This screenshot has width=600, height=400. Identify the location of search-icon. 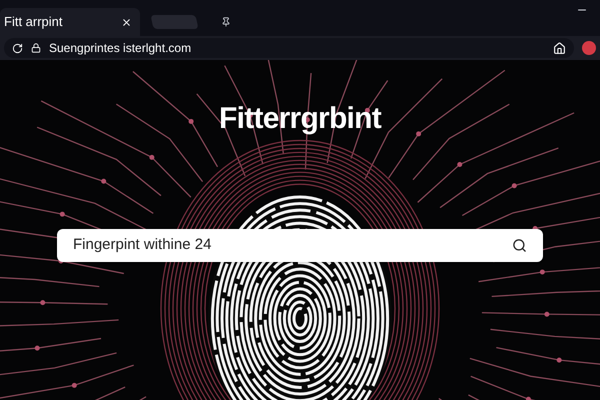
(519, 245).